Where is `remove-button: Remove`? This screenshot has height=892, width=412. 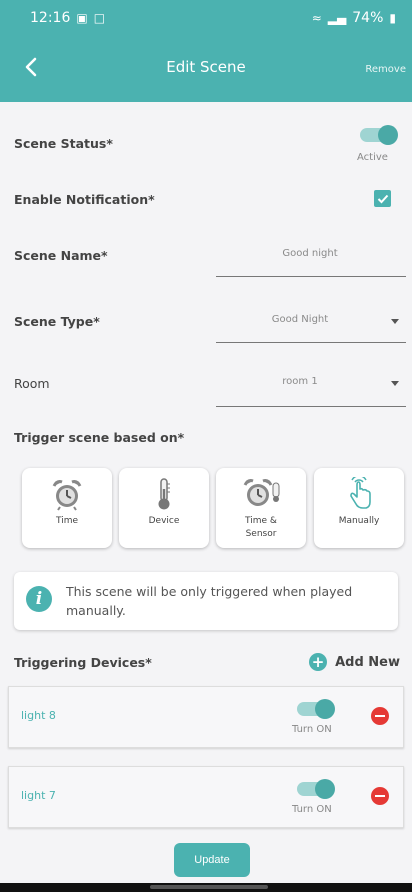
remove-button: Remove is located at coordinates (385, 69).